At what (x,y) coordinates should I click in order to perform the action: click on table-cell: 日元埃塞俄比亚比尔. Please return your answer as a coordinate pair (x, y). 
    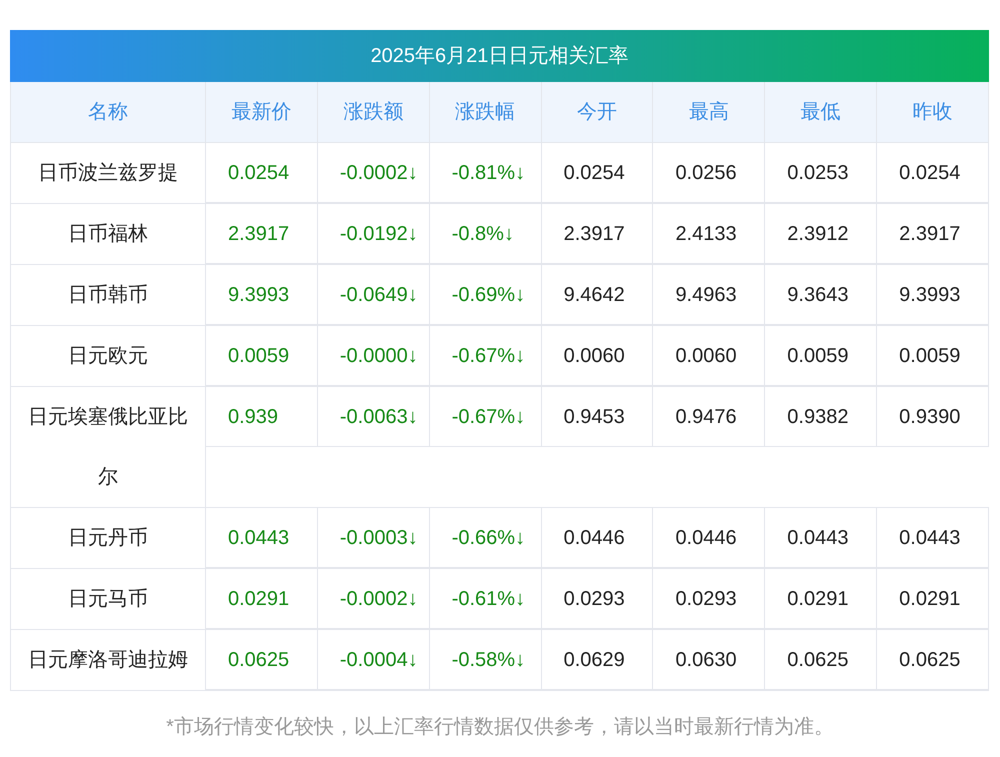
    Looking at the image, I should click on (108, 447).